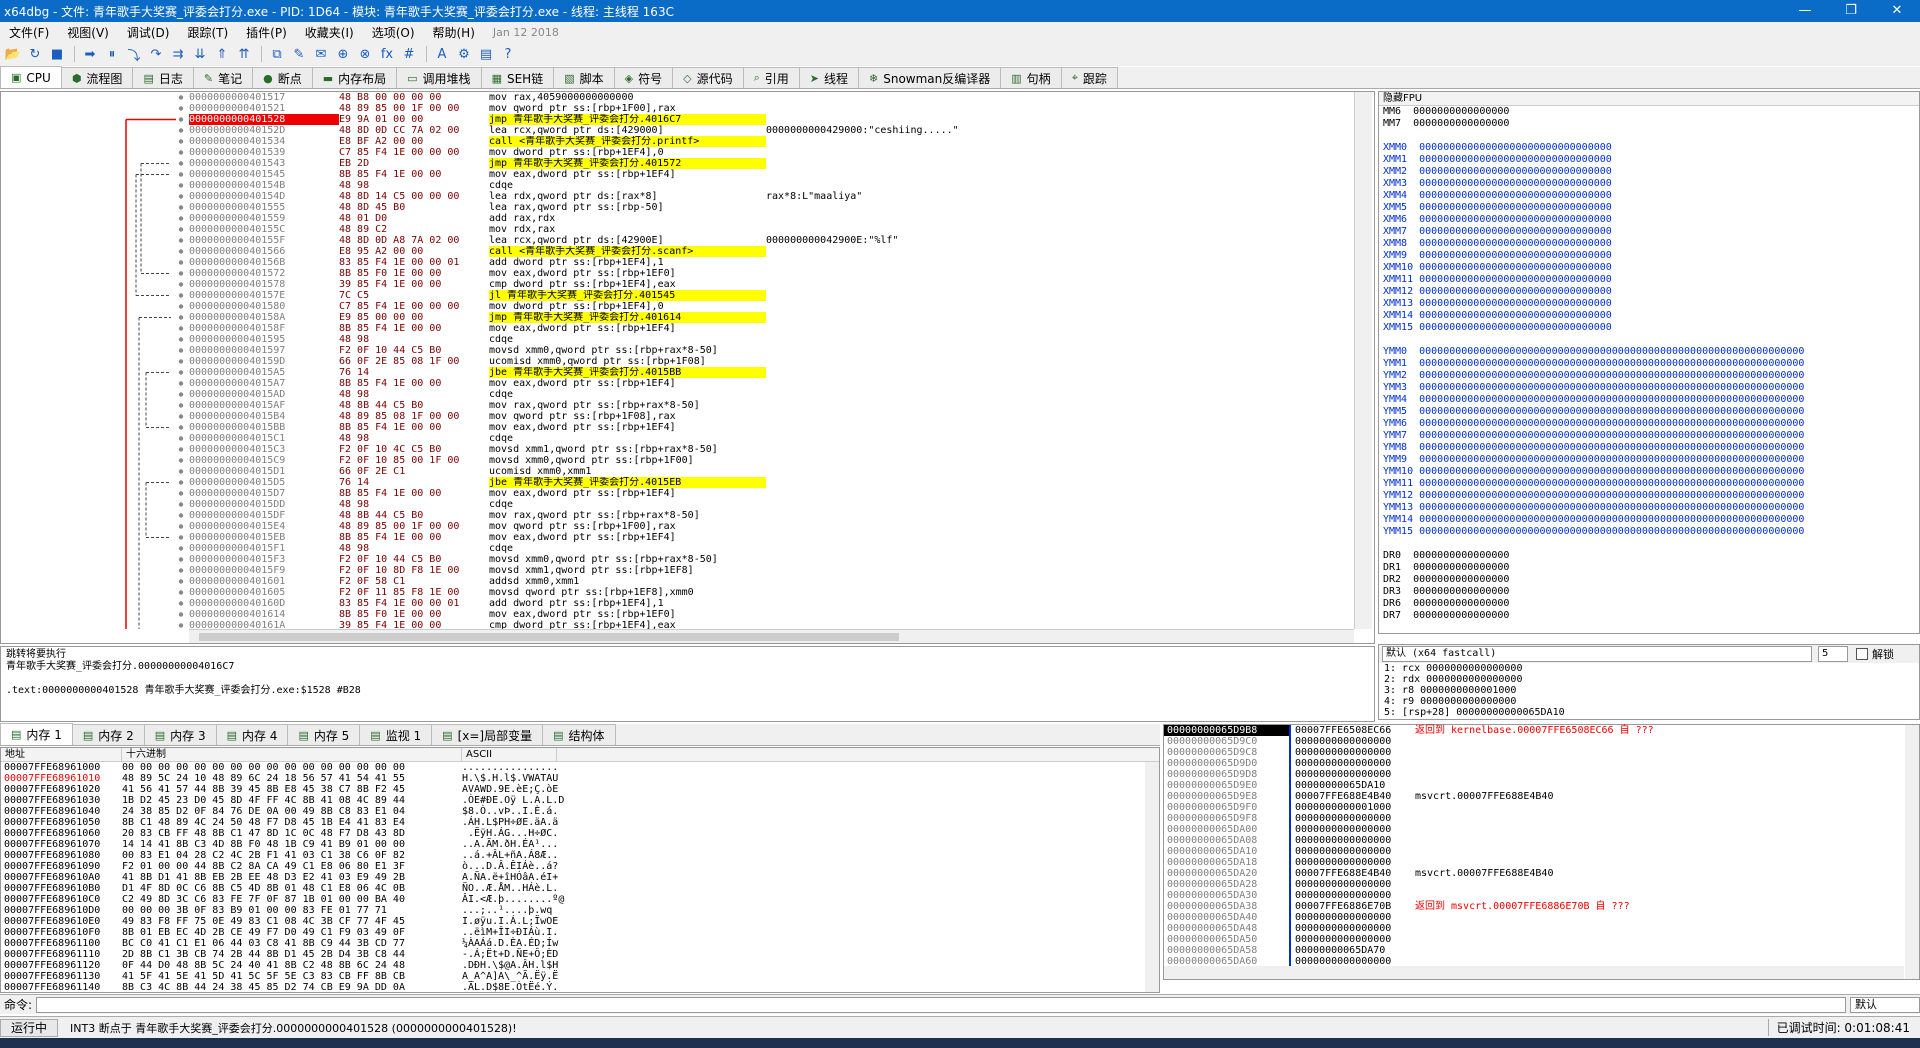  What do you see at coordinates (321, 54) in the screenshot?
I see `comment-icon: ✉` at bounding box center [321, 54].